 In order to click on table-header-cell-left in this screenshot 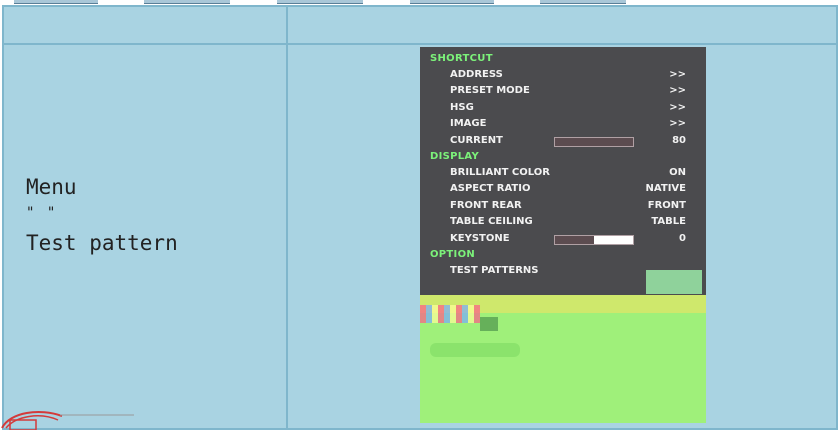, I will do `click(145, 25)`.